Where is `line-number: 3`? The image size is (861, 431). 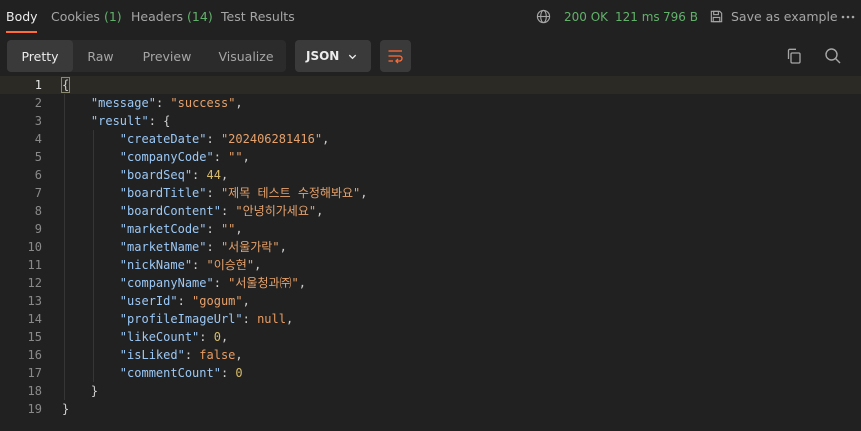 line-number: 3 is located at coordinates (38, 121).